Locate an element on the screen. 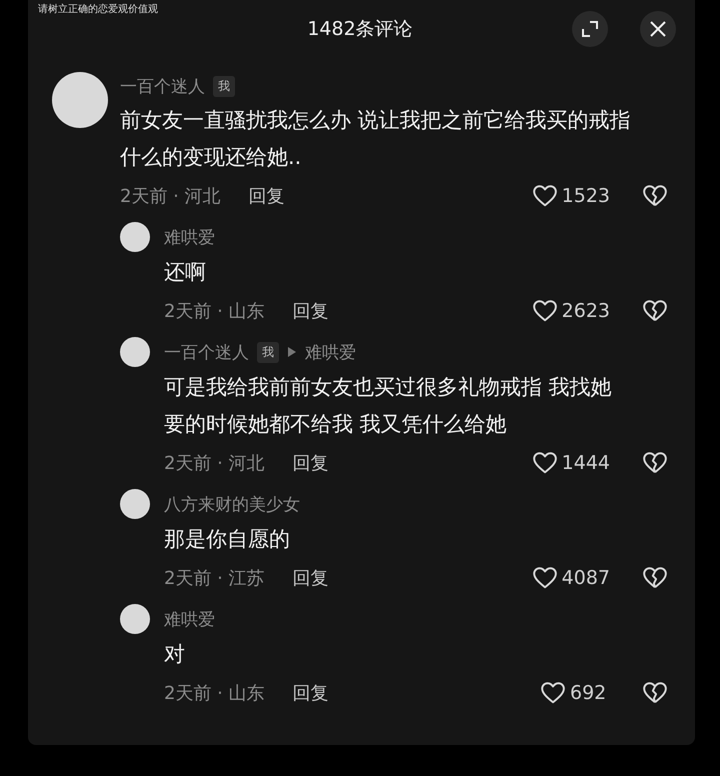 This screenshot has width=720, height=776. comment-author: 八方来财的美少女 is located at coordinates (232, 504).